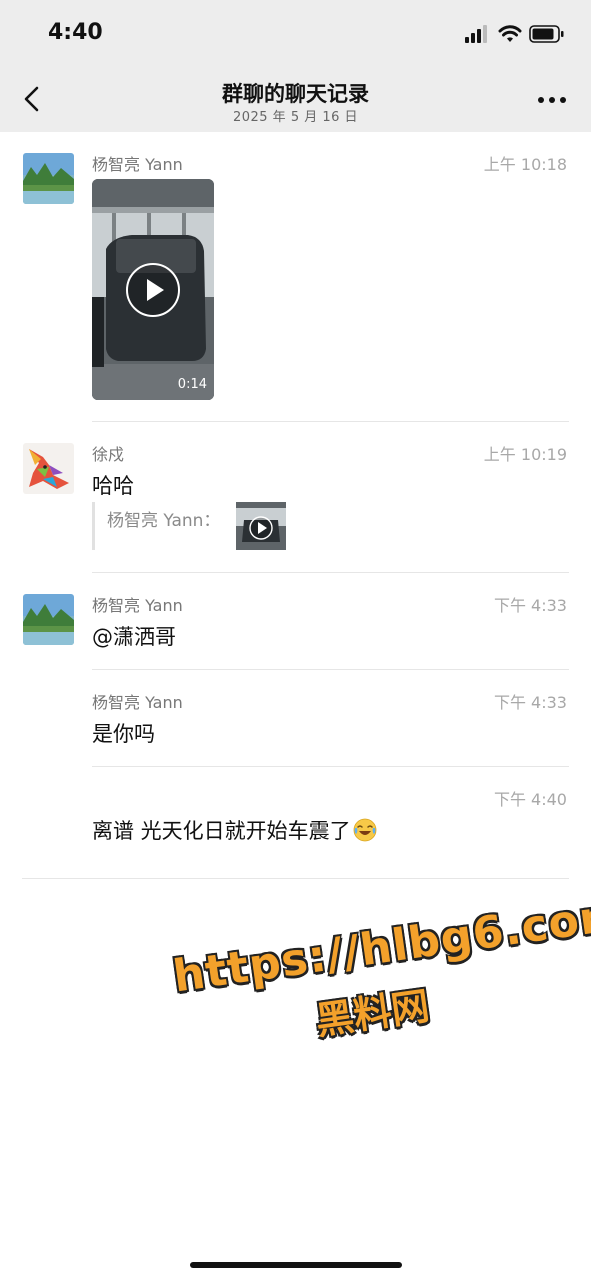 The width and height of the screenshot is (591, 1280). I want to click on quote-video-thumb, so click(261, 526).